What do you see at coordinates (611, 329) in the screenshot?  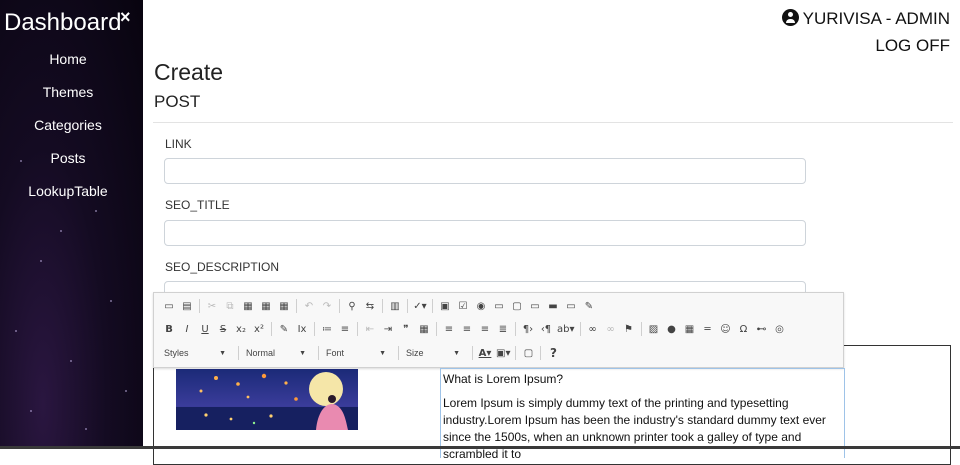 I see `unlink-icon: ∞` at bounding box center [611, 329].